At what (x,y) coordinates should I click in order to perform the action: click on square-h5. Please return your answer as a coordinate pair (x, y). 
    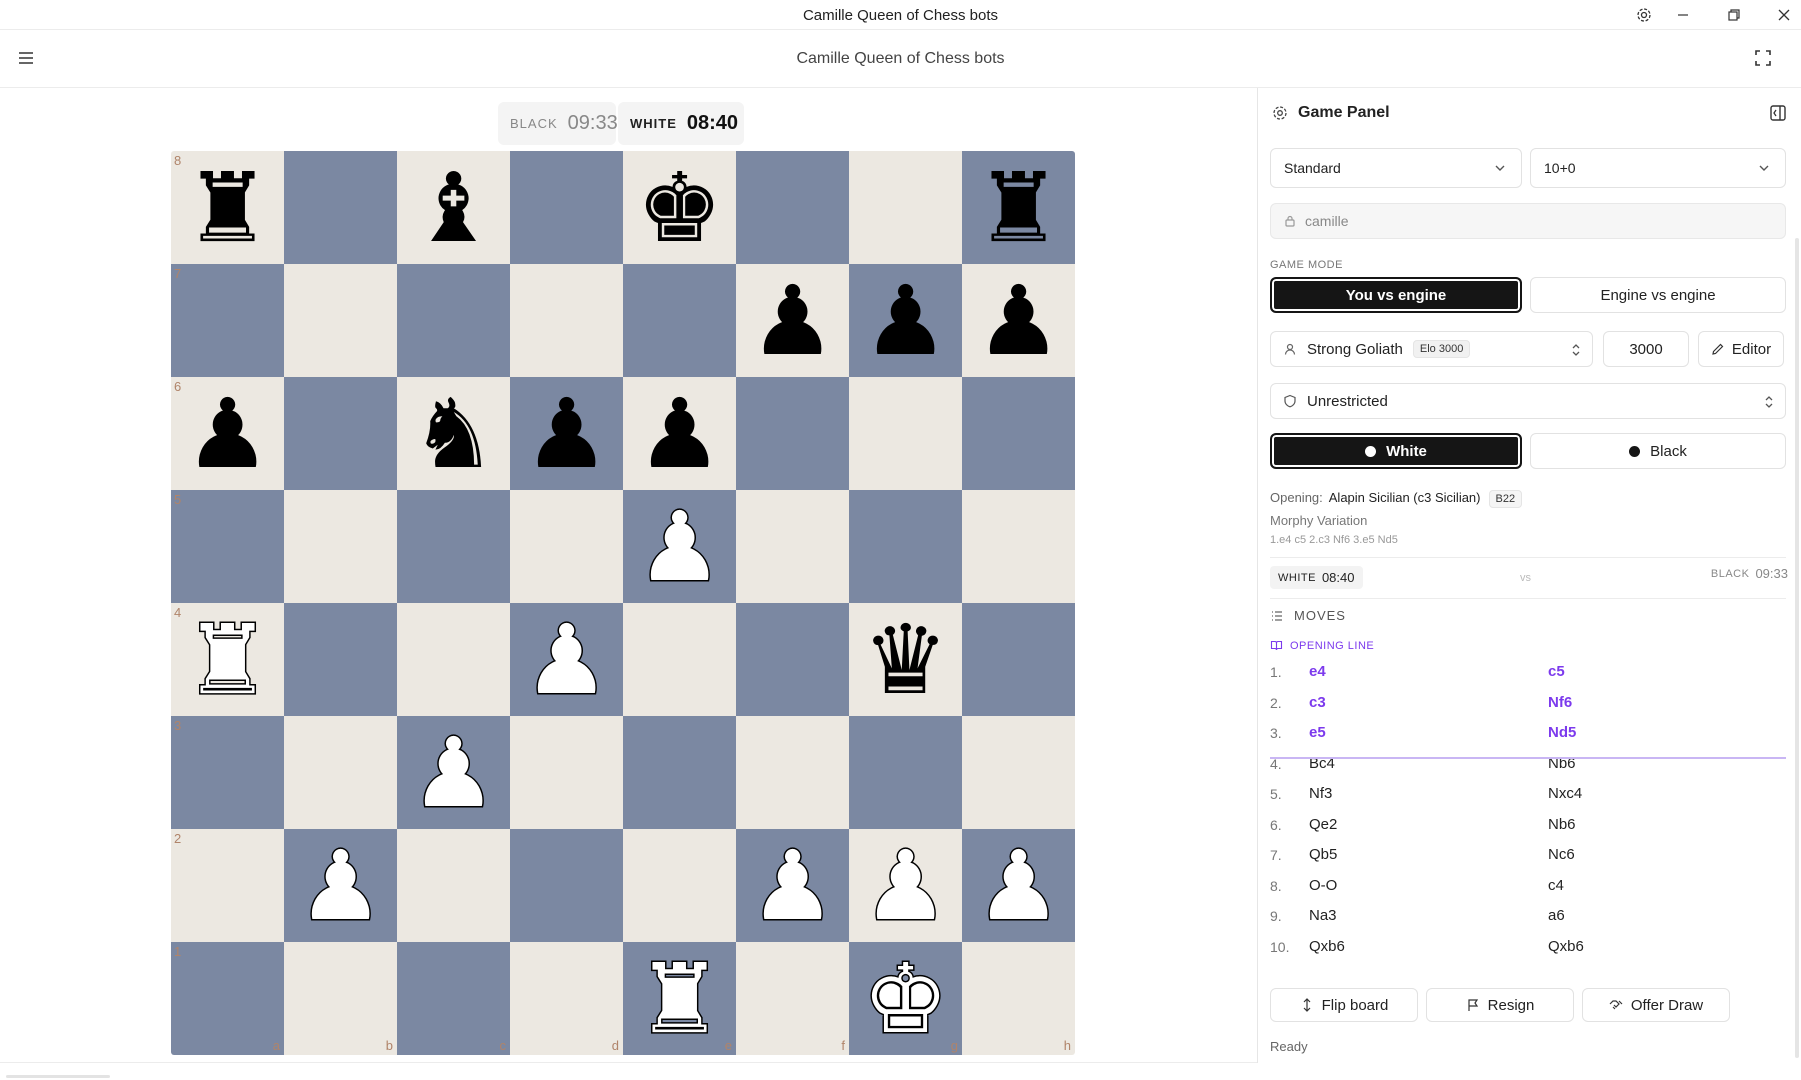
    Looking at the image, I should click on (1018, 546).